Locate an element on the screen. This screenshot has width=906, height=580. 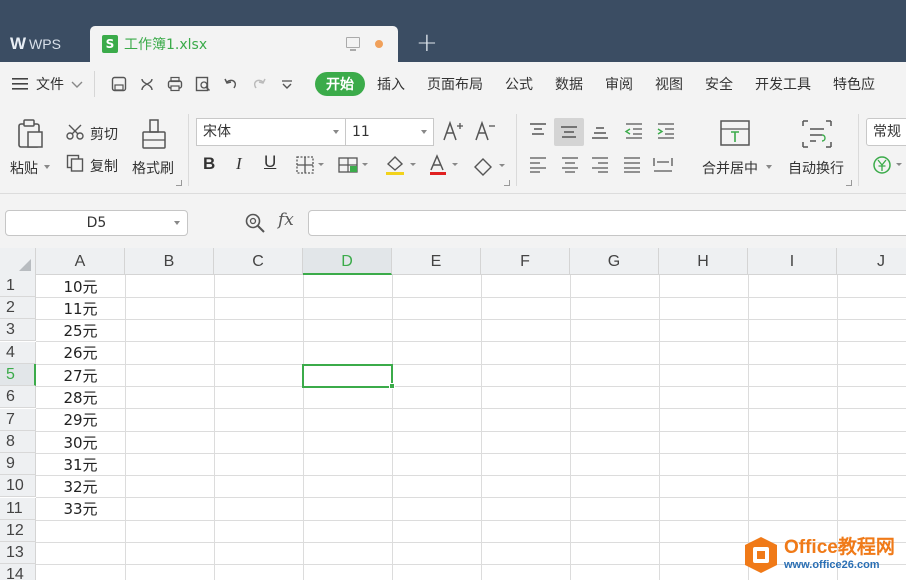
align-middle-button is located at coordinates (569, 132).